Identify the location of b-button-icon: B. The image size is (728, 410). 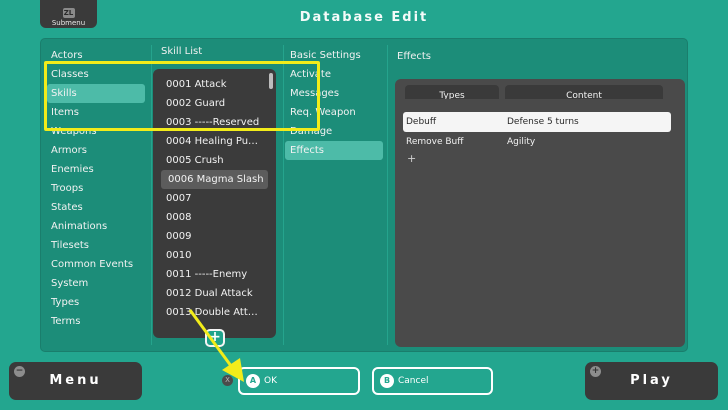
(387, 381).